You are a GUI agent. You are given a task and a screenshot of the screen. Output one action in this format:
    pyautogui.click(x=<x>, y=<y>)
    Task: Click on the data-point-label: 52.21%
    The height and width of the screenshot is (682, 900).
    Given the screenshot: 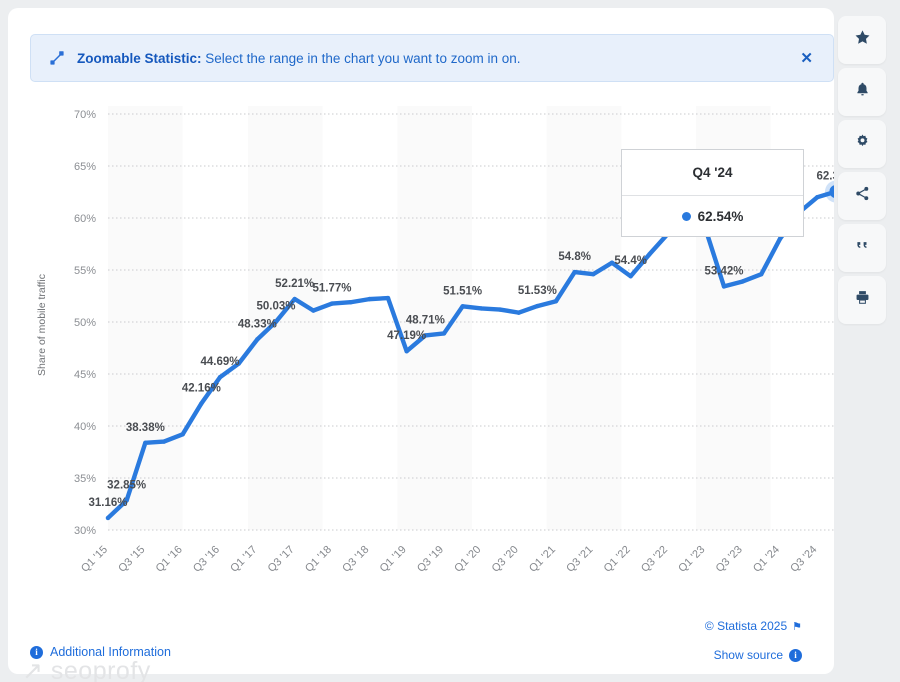 What is the action you would take?
    pyautogui.click(x=294, y=284)
    